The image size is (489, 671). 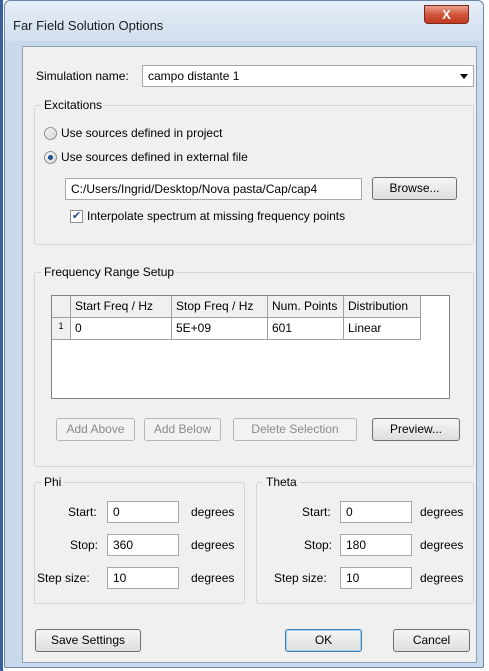 What do you see at coordinates (306, 329) in the screenshot?
I see `table-cell: 601` at bounding box center [306, 329].